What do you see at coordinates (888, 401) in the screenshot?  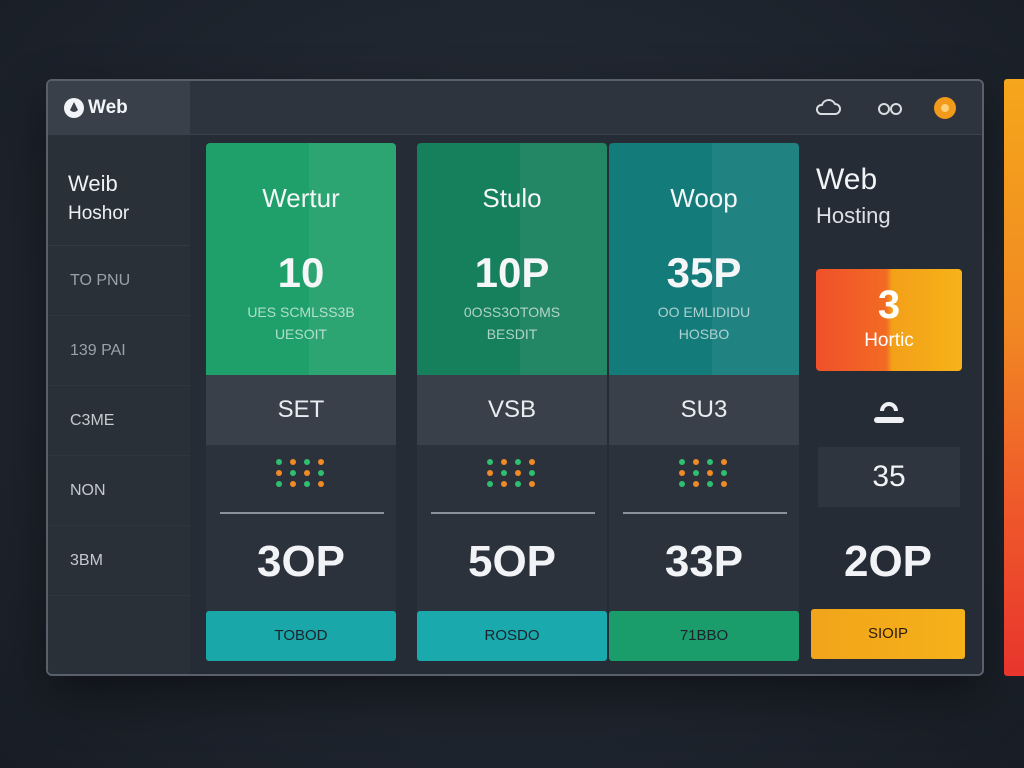 I see `featured-plan-card: Web Hosting 3 Hortic 35 2OP SIOIP` at bounding box center [888, 401].